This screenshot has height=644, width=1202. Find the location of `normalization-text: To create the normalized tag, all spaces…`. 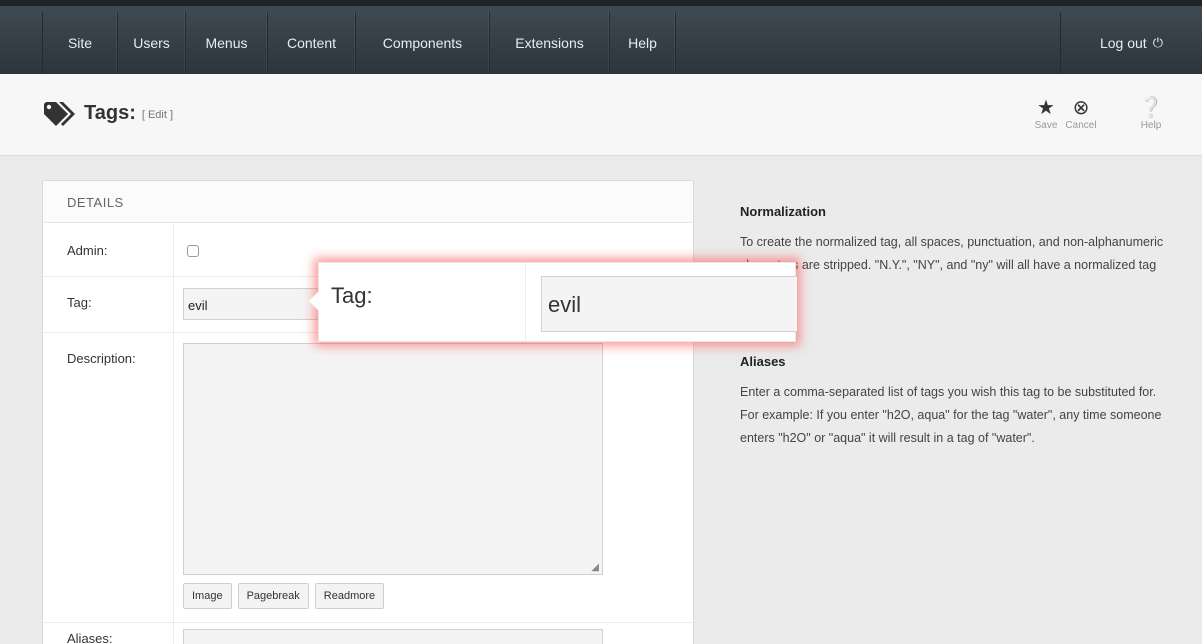

normalization-text: To create the normalized tag, all spaces… is located at coordinates (952, 265).